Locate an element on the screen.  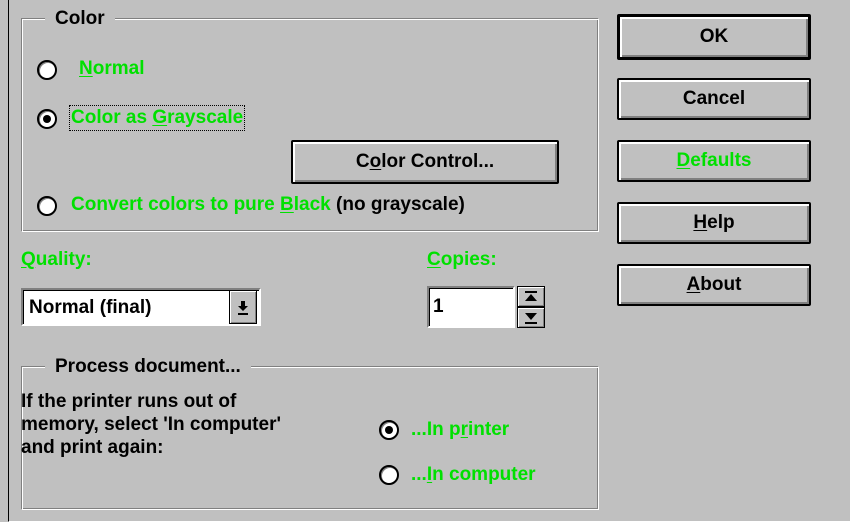
about-button: About is located at coordinates (714, 285).